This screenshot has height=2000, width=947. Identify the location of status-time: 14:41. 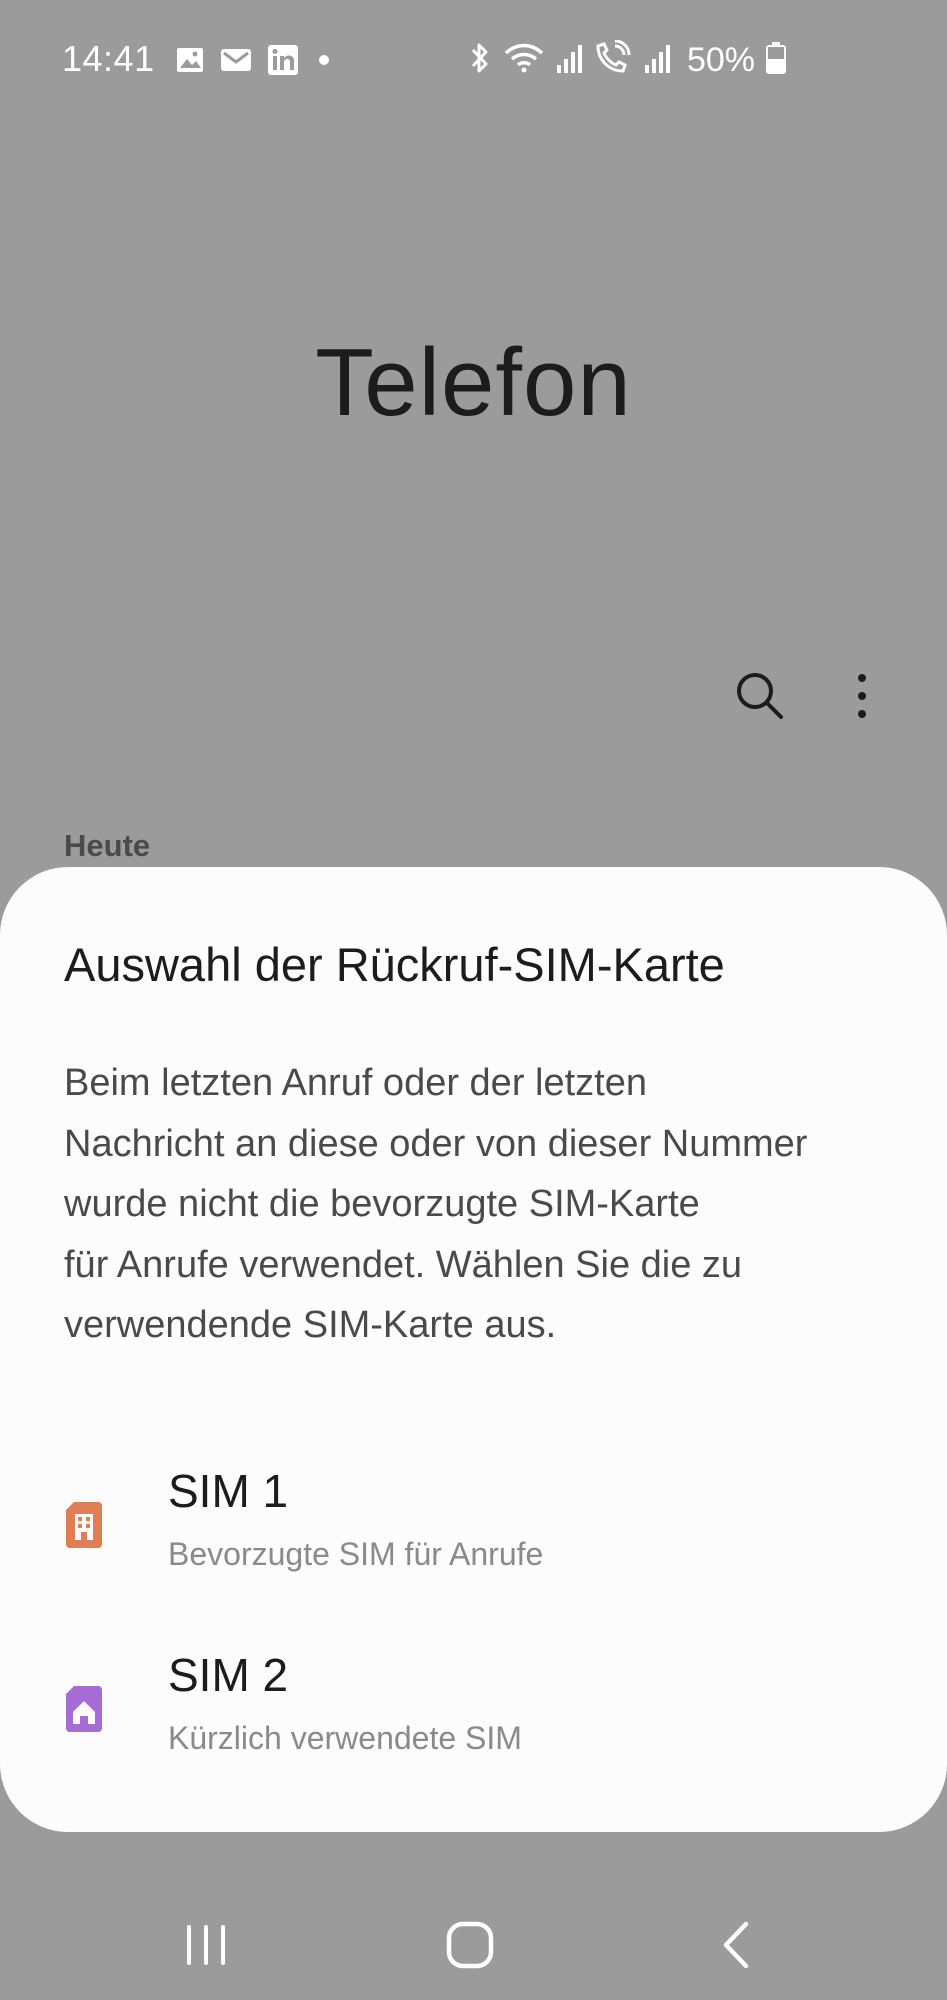
(108, 58).